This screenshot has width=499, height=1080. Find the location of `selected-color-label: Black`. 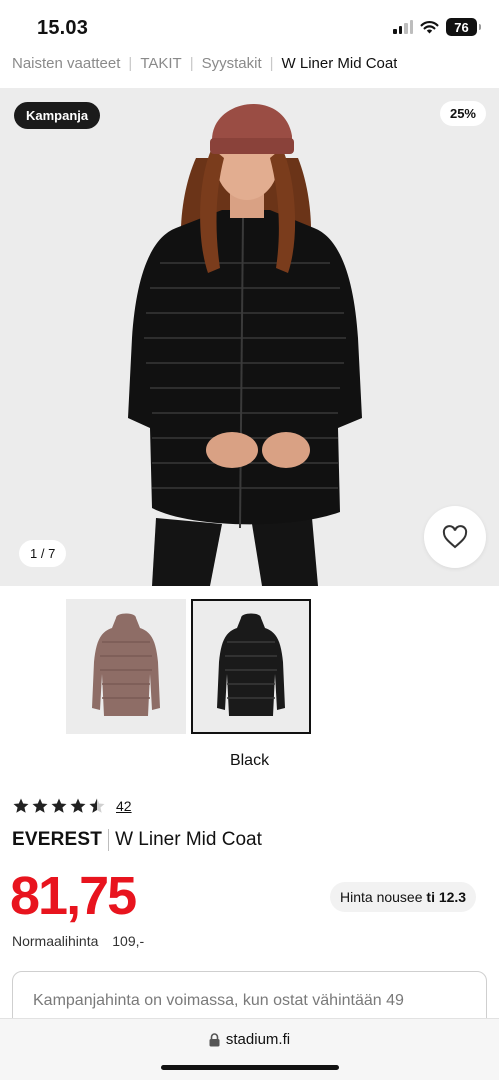

selected-color-label: Black is located at coordinates (249, 760).